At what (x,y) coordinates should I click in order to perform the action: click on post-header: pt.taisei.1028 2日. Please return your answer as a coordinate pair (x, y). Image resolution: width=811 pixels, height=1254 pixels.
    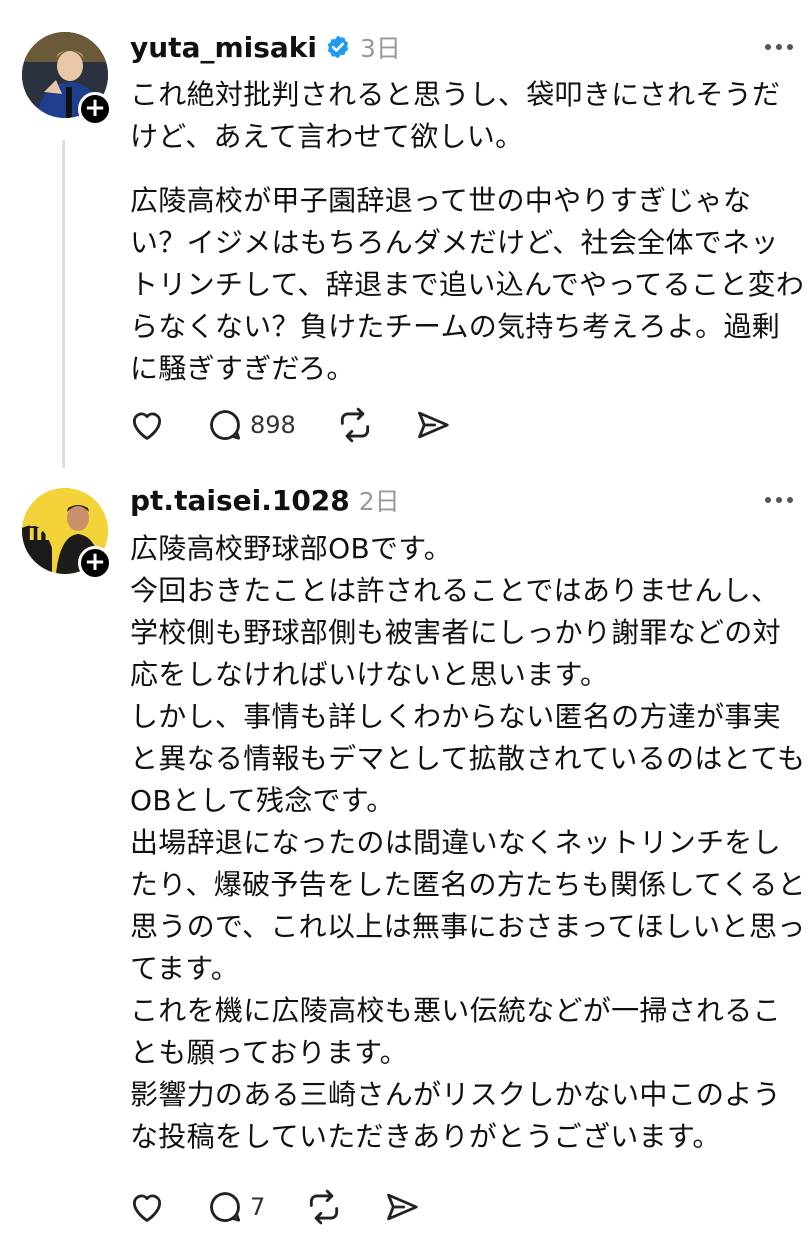
    Looking at the image, I should click on (265, 500).